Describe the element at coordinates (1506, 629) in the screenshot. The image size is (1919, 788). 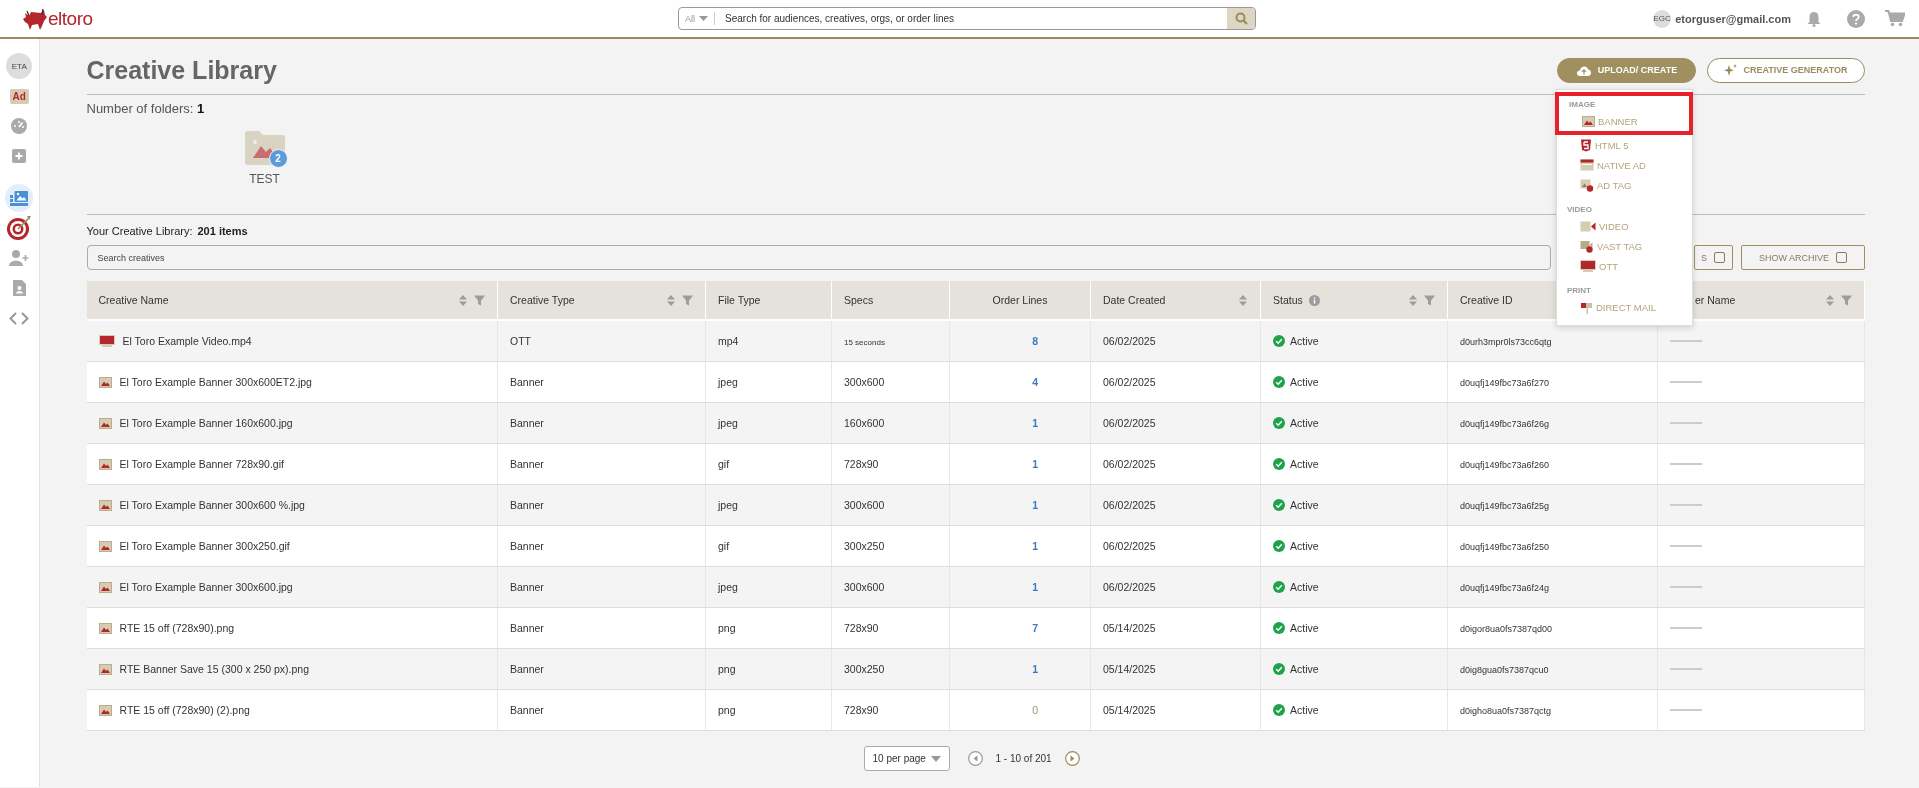
I see `creative-id: d0igor8ua0fs7387qd00` at that location.